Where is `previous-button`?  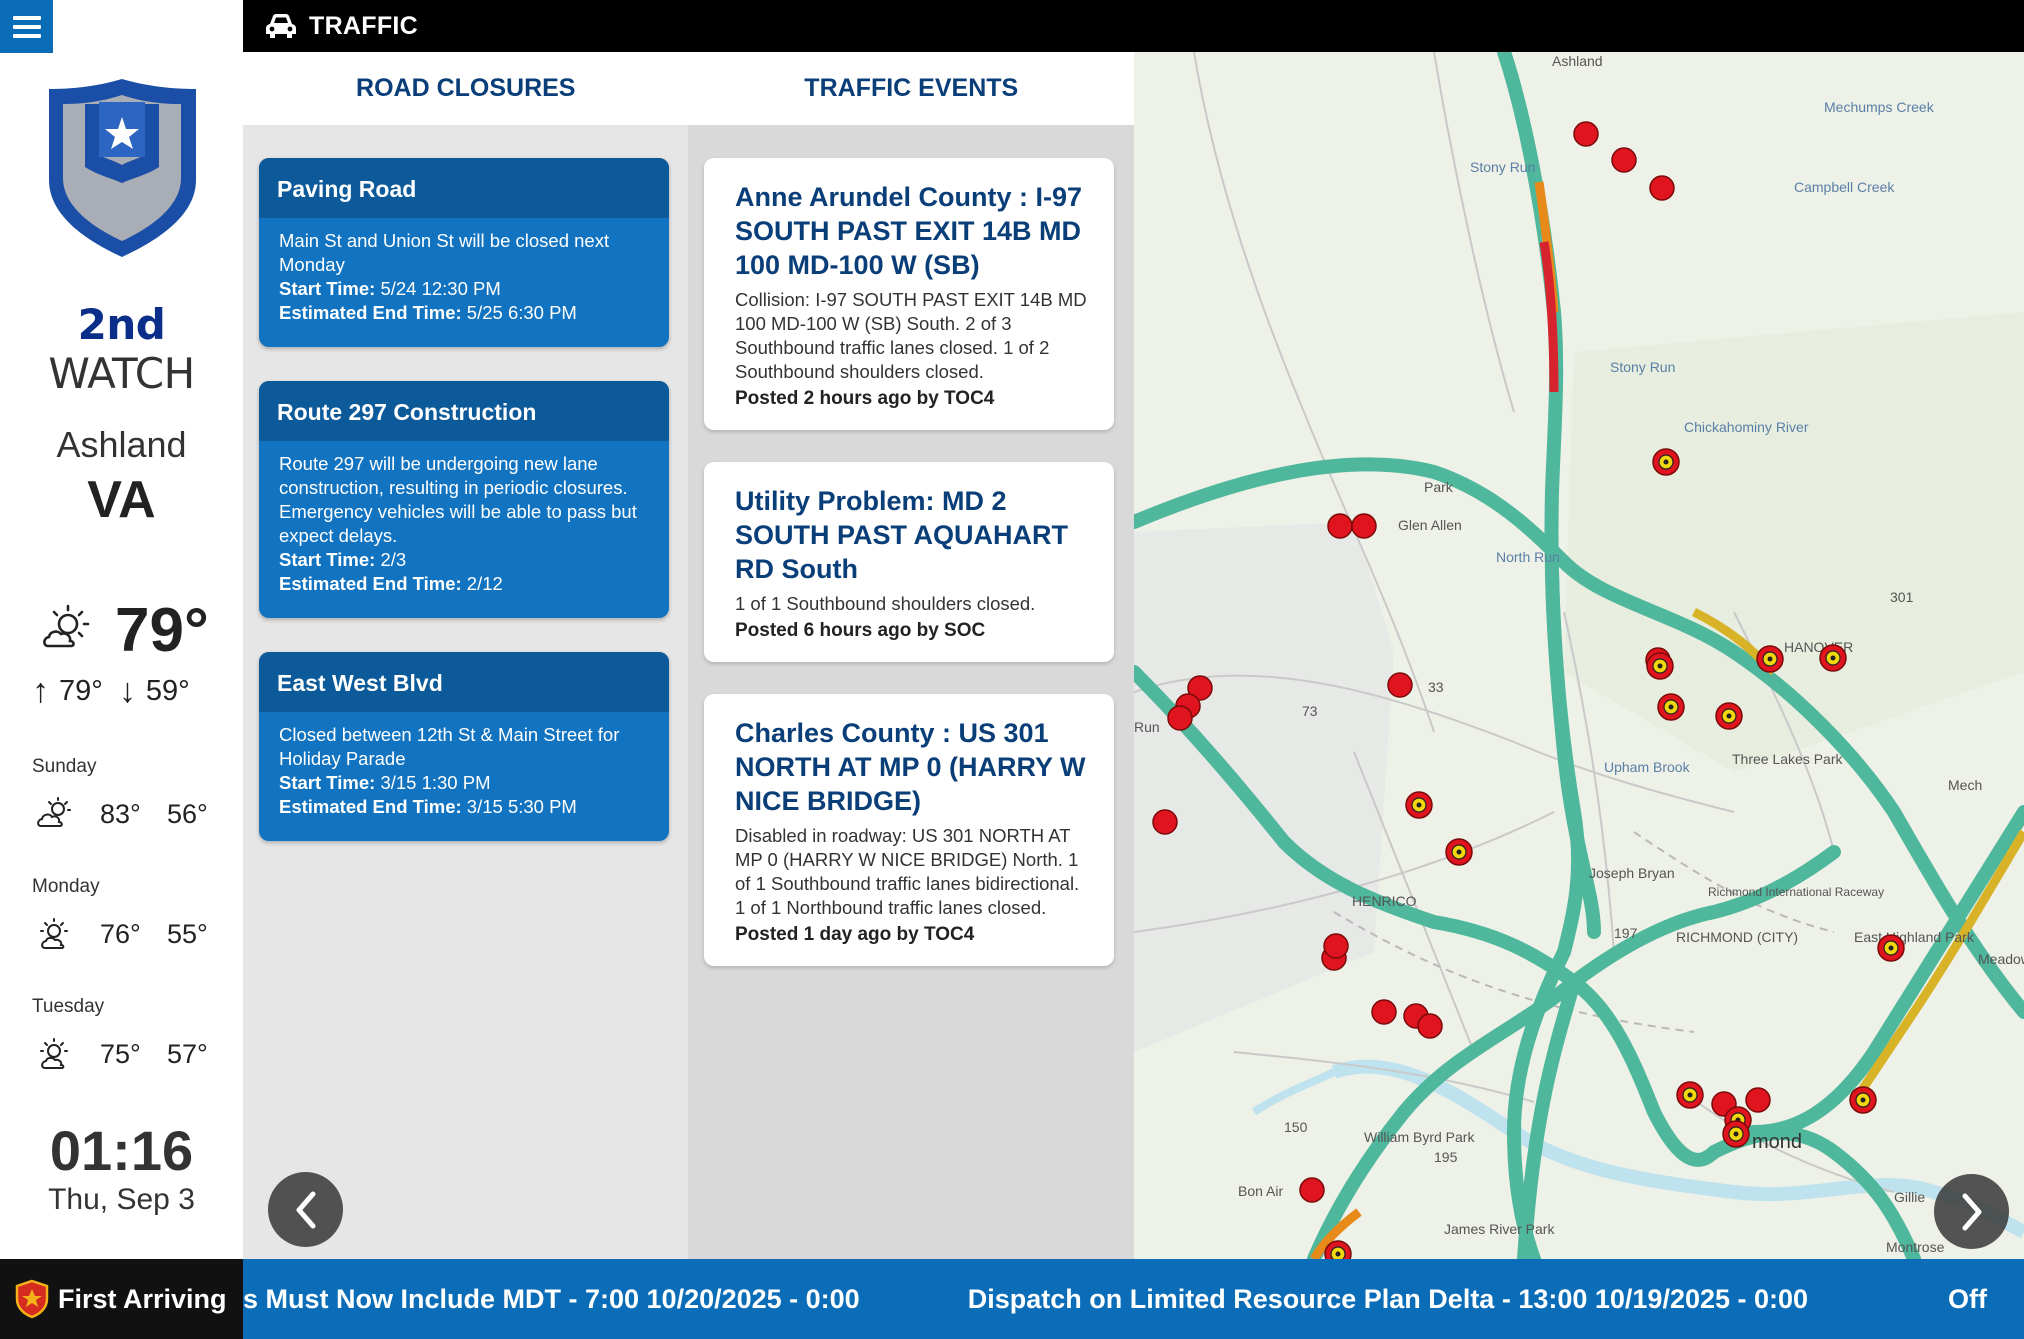 previous-button is located at coordinates (305, 1209).